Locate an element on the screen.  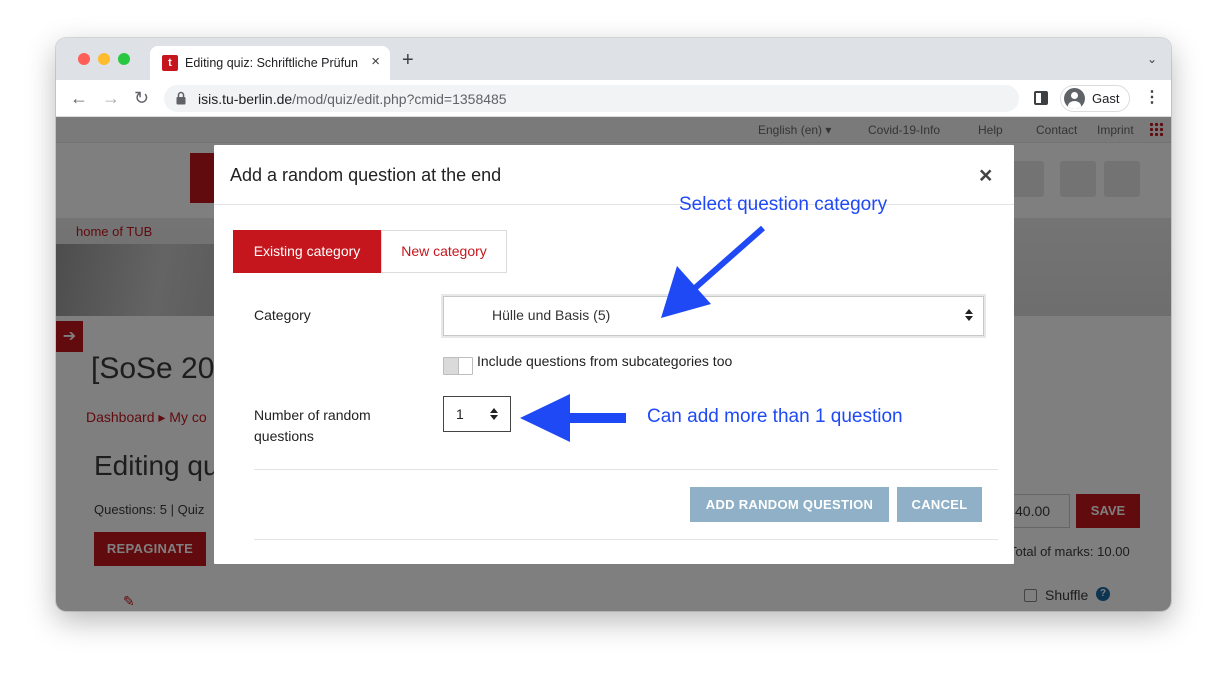
annotation-select-category: Select question category is located at coordinates (783, 204).